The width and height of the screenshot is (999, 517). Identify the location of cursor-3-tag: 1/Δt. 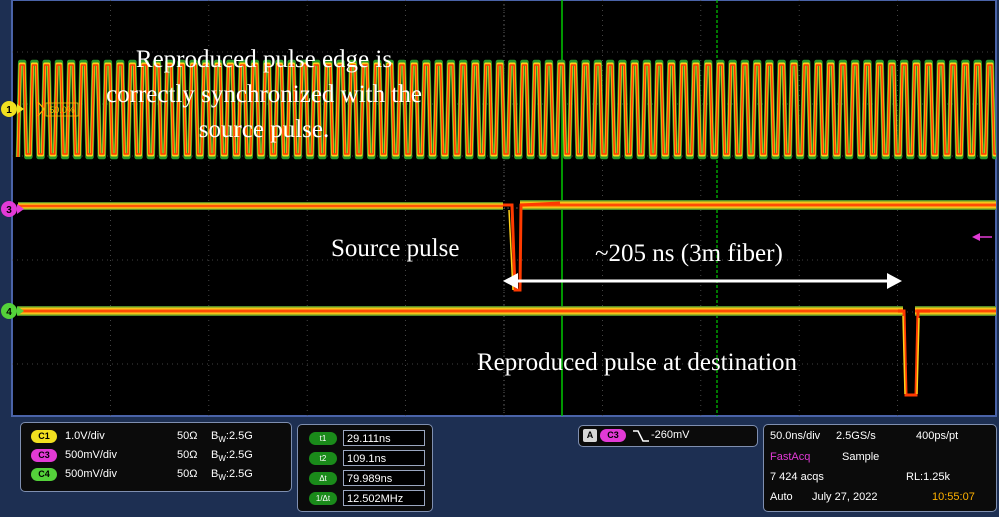
(323, 498).